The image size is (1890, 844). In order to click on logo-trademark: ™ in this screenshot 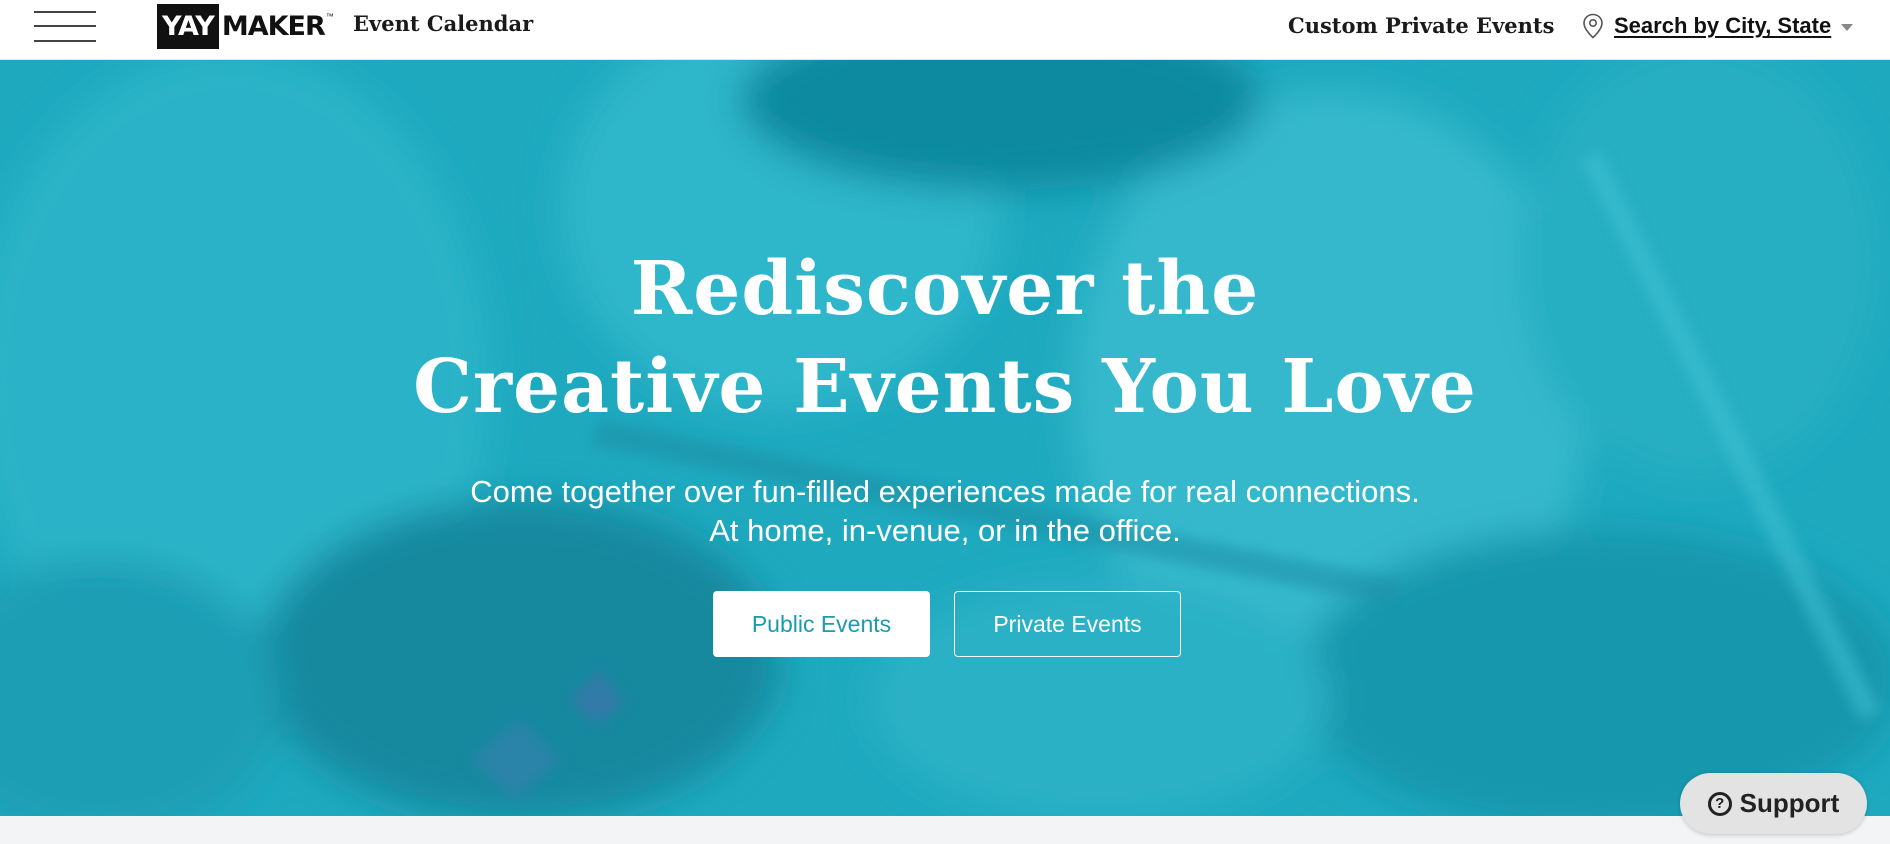, I will do `click(329, 16)`.